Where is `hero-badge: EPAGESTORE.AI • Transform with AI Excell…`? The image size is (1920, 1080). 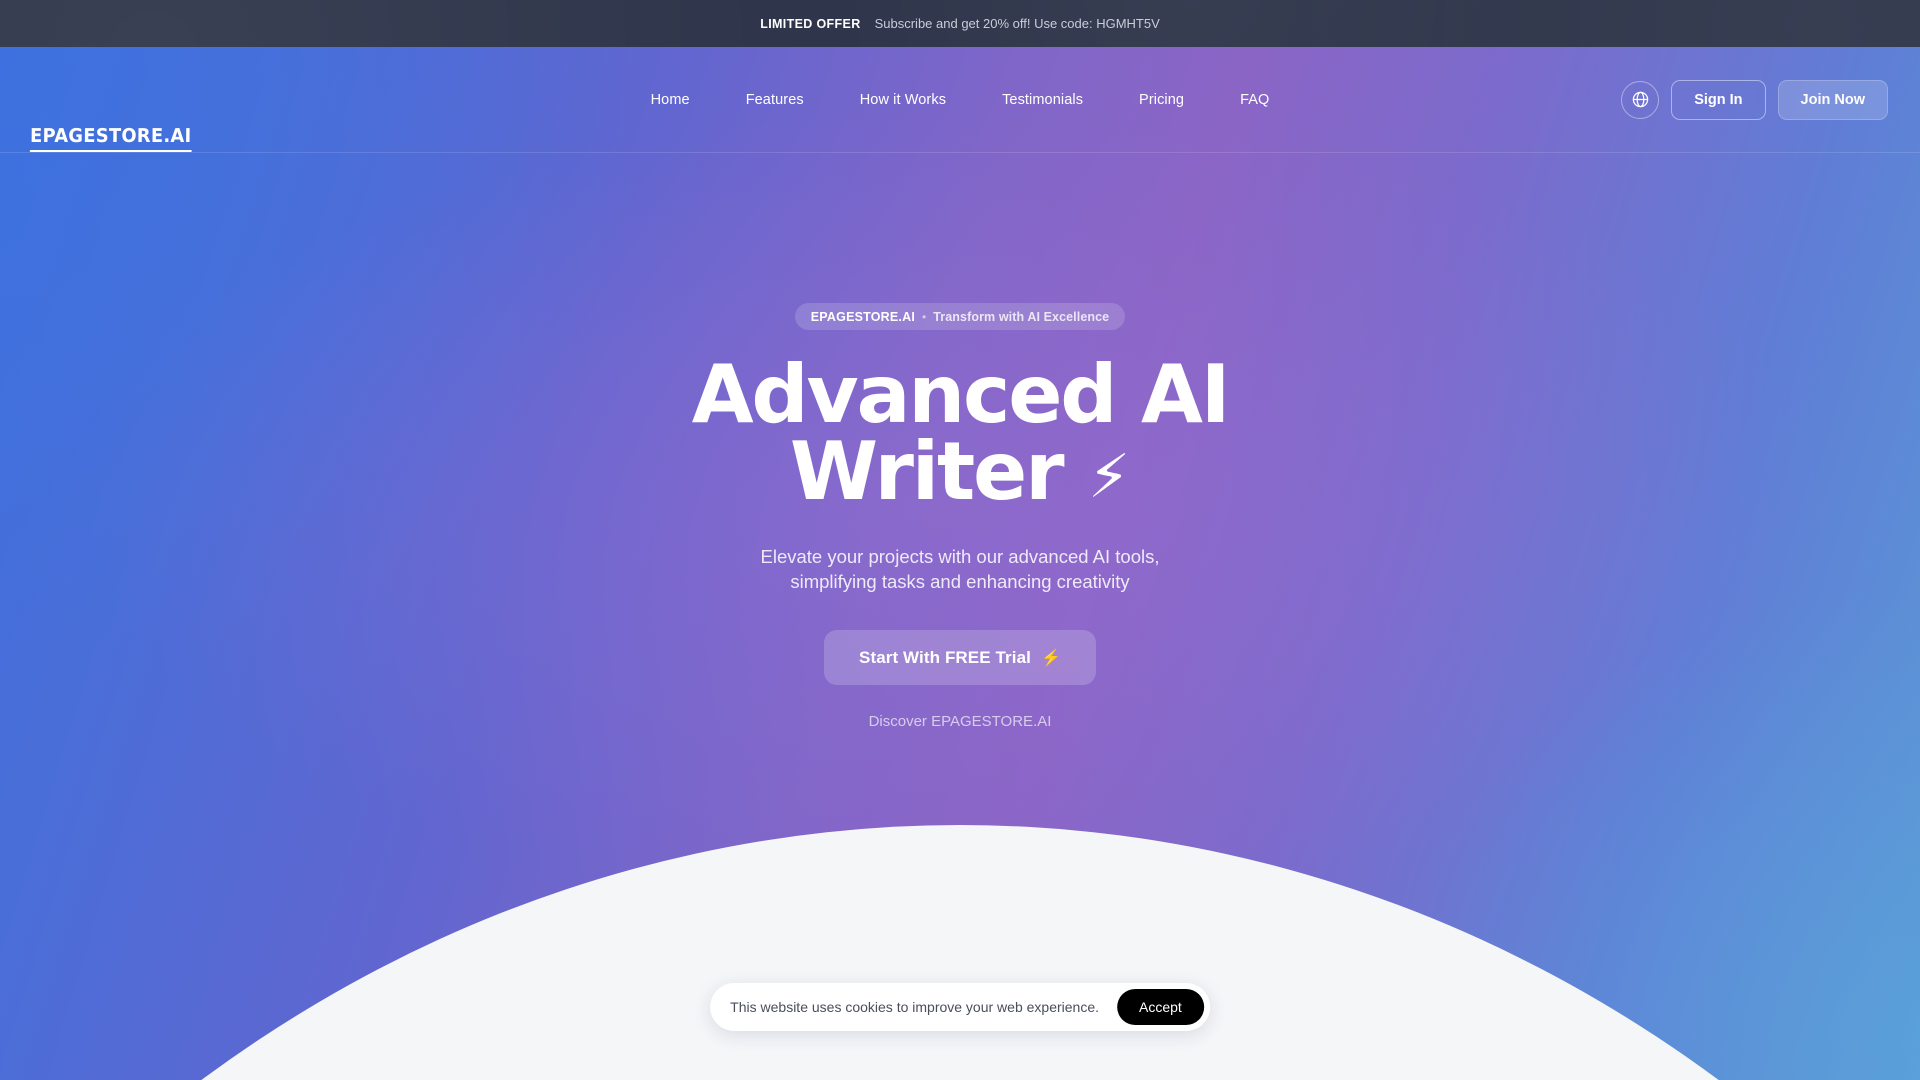 hero-badge: EPAGESTORE.AI • Transform with AI Excell… is located at coordinates (960, 316).